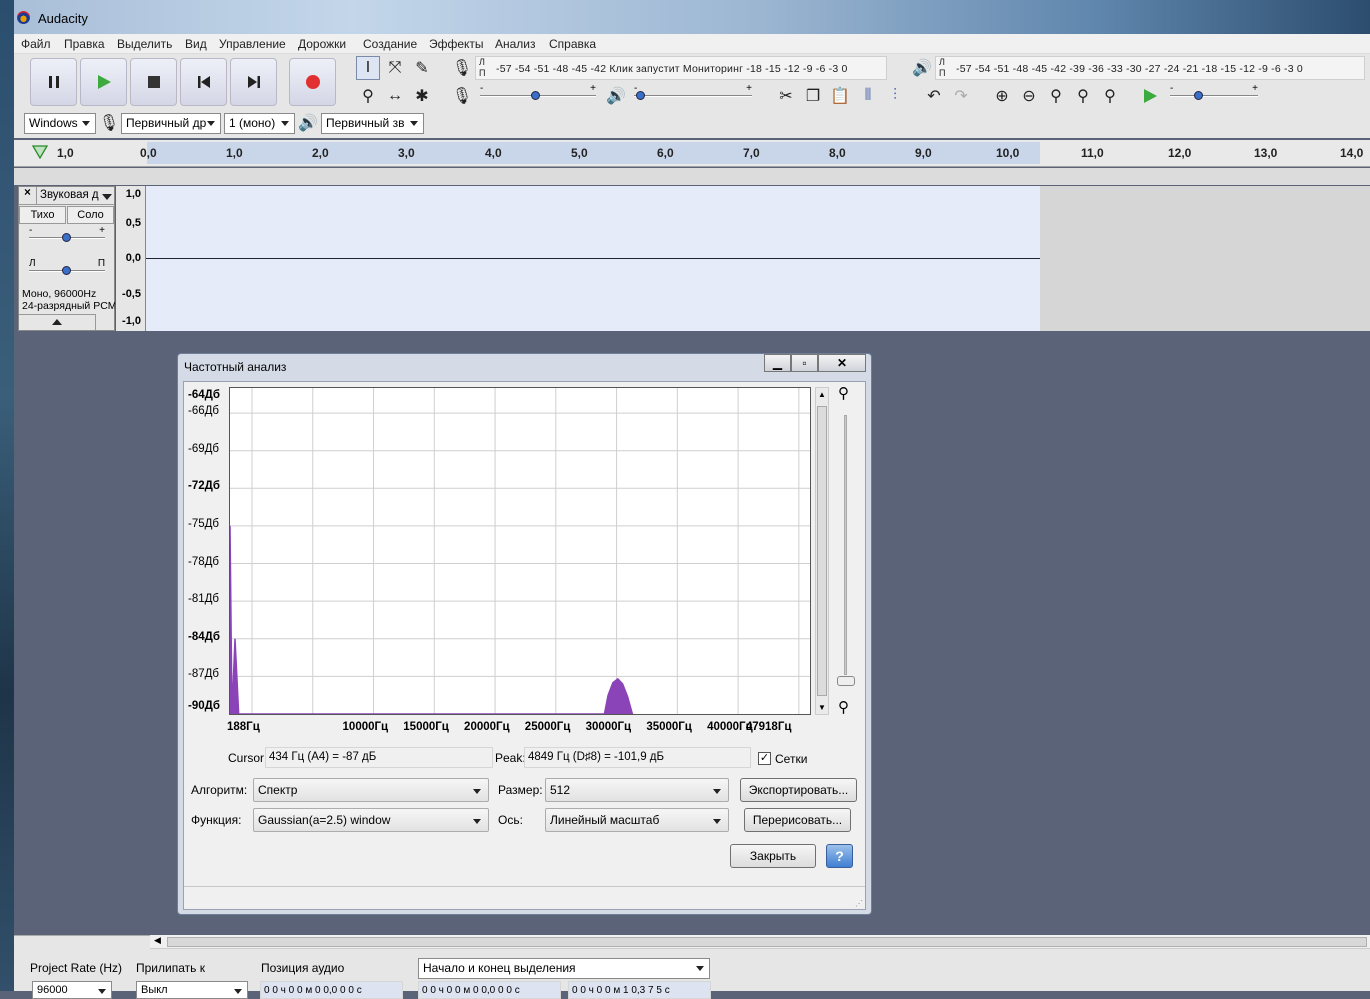 The width and height of the screenshot is (1370, 999). I want to click on menu-view: Вид, so click(196, 44).